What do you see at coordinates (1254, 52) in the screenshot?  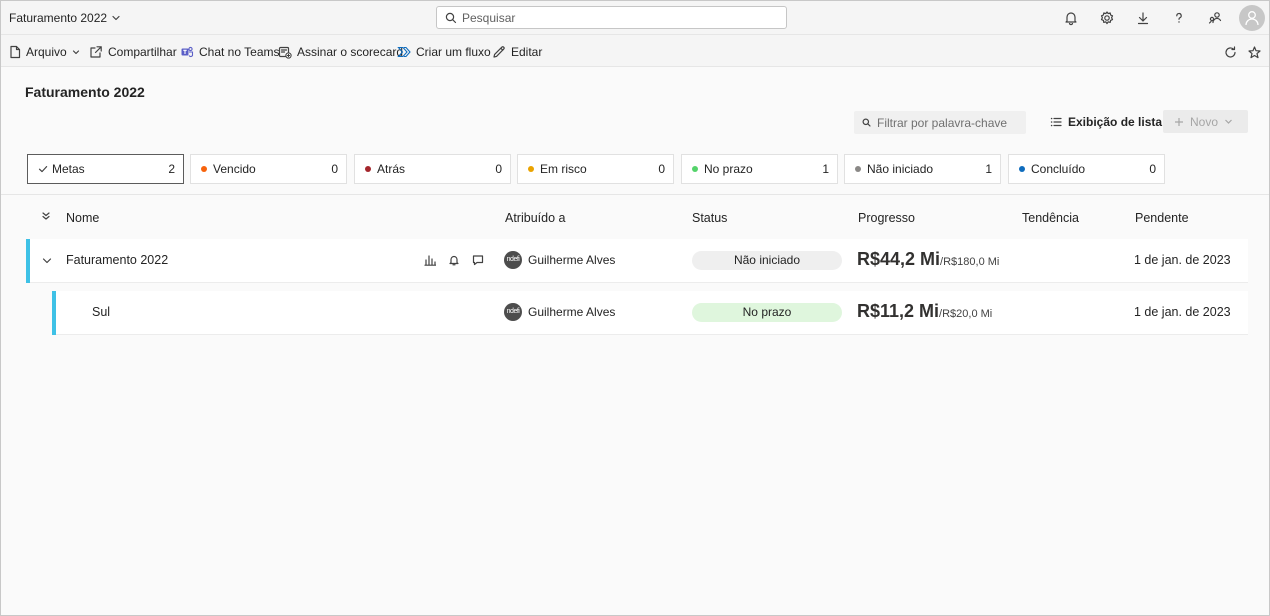 I see `star-icon` at bounding box center [1254, 52].